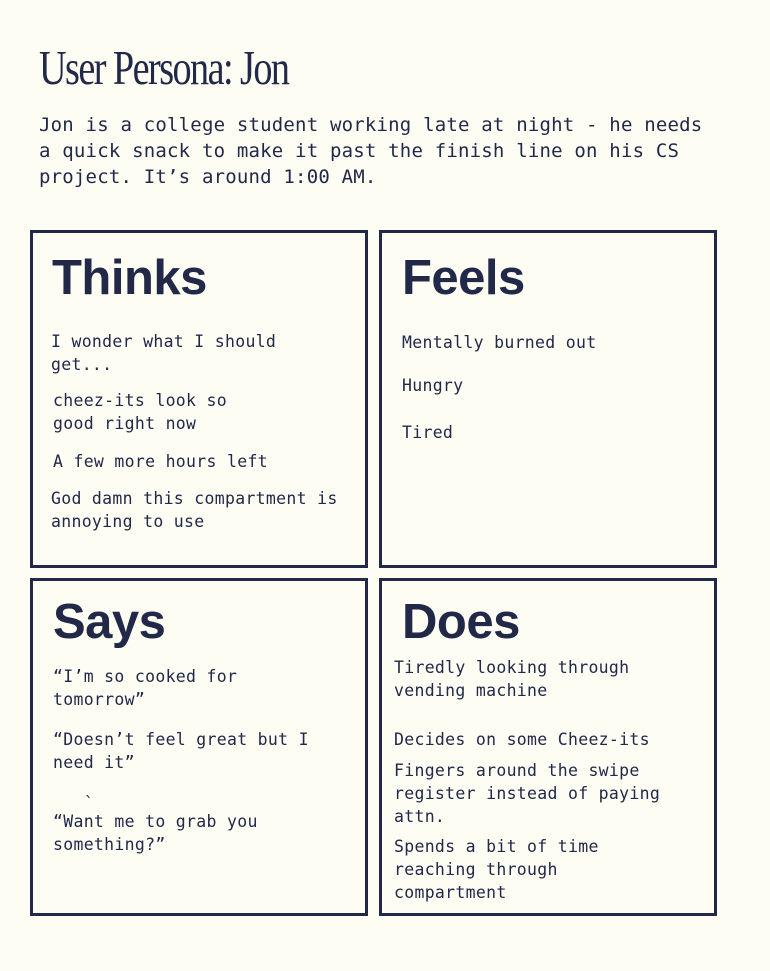 This screenshot has width=770, height=971. What do you see at coordinates (463, 278) in the screenshot?
I see `feels-heading: Feels` at bounding box center [463, 278].